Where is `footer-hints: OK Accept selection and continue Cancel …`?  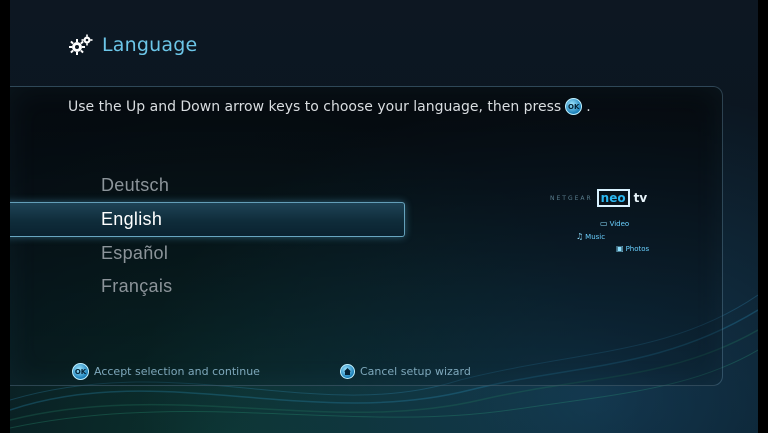 footer-hints: OK Accept selection and continue Cancel … is located at coordinates (271, 371).